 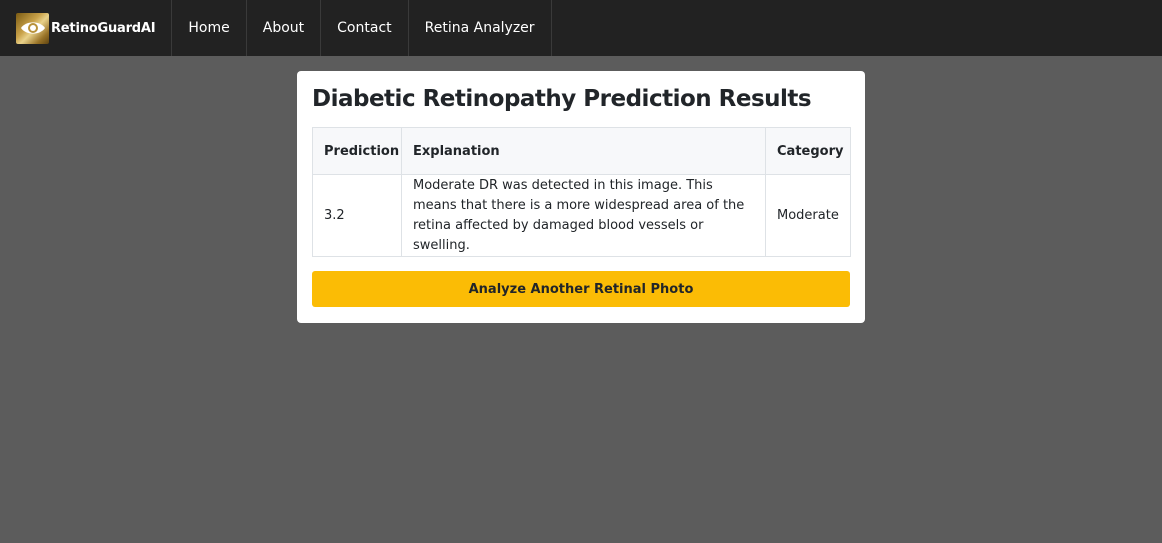 What do you see at coordinates (32, 28) in the screenshot?
I see `eye-logo-icon` at bounding box center [32, 28].